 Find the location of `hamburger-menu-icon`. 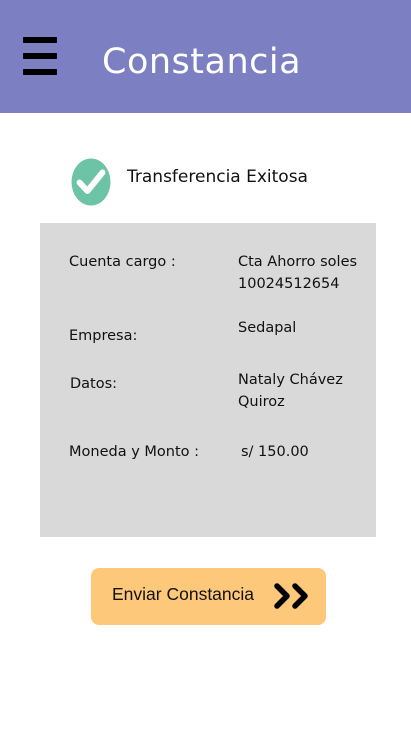

hamburger-menu-icon is located at coordinates (40, 56).